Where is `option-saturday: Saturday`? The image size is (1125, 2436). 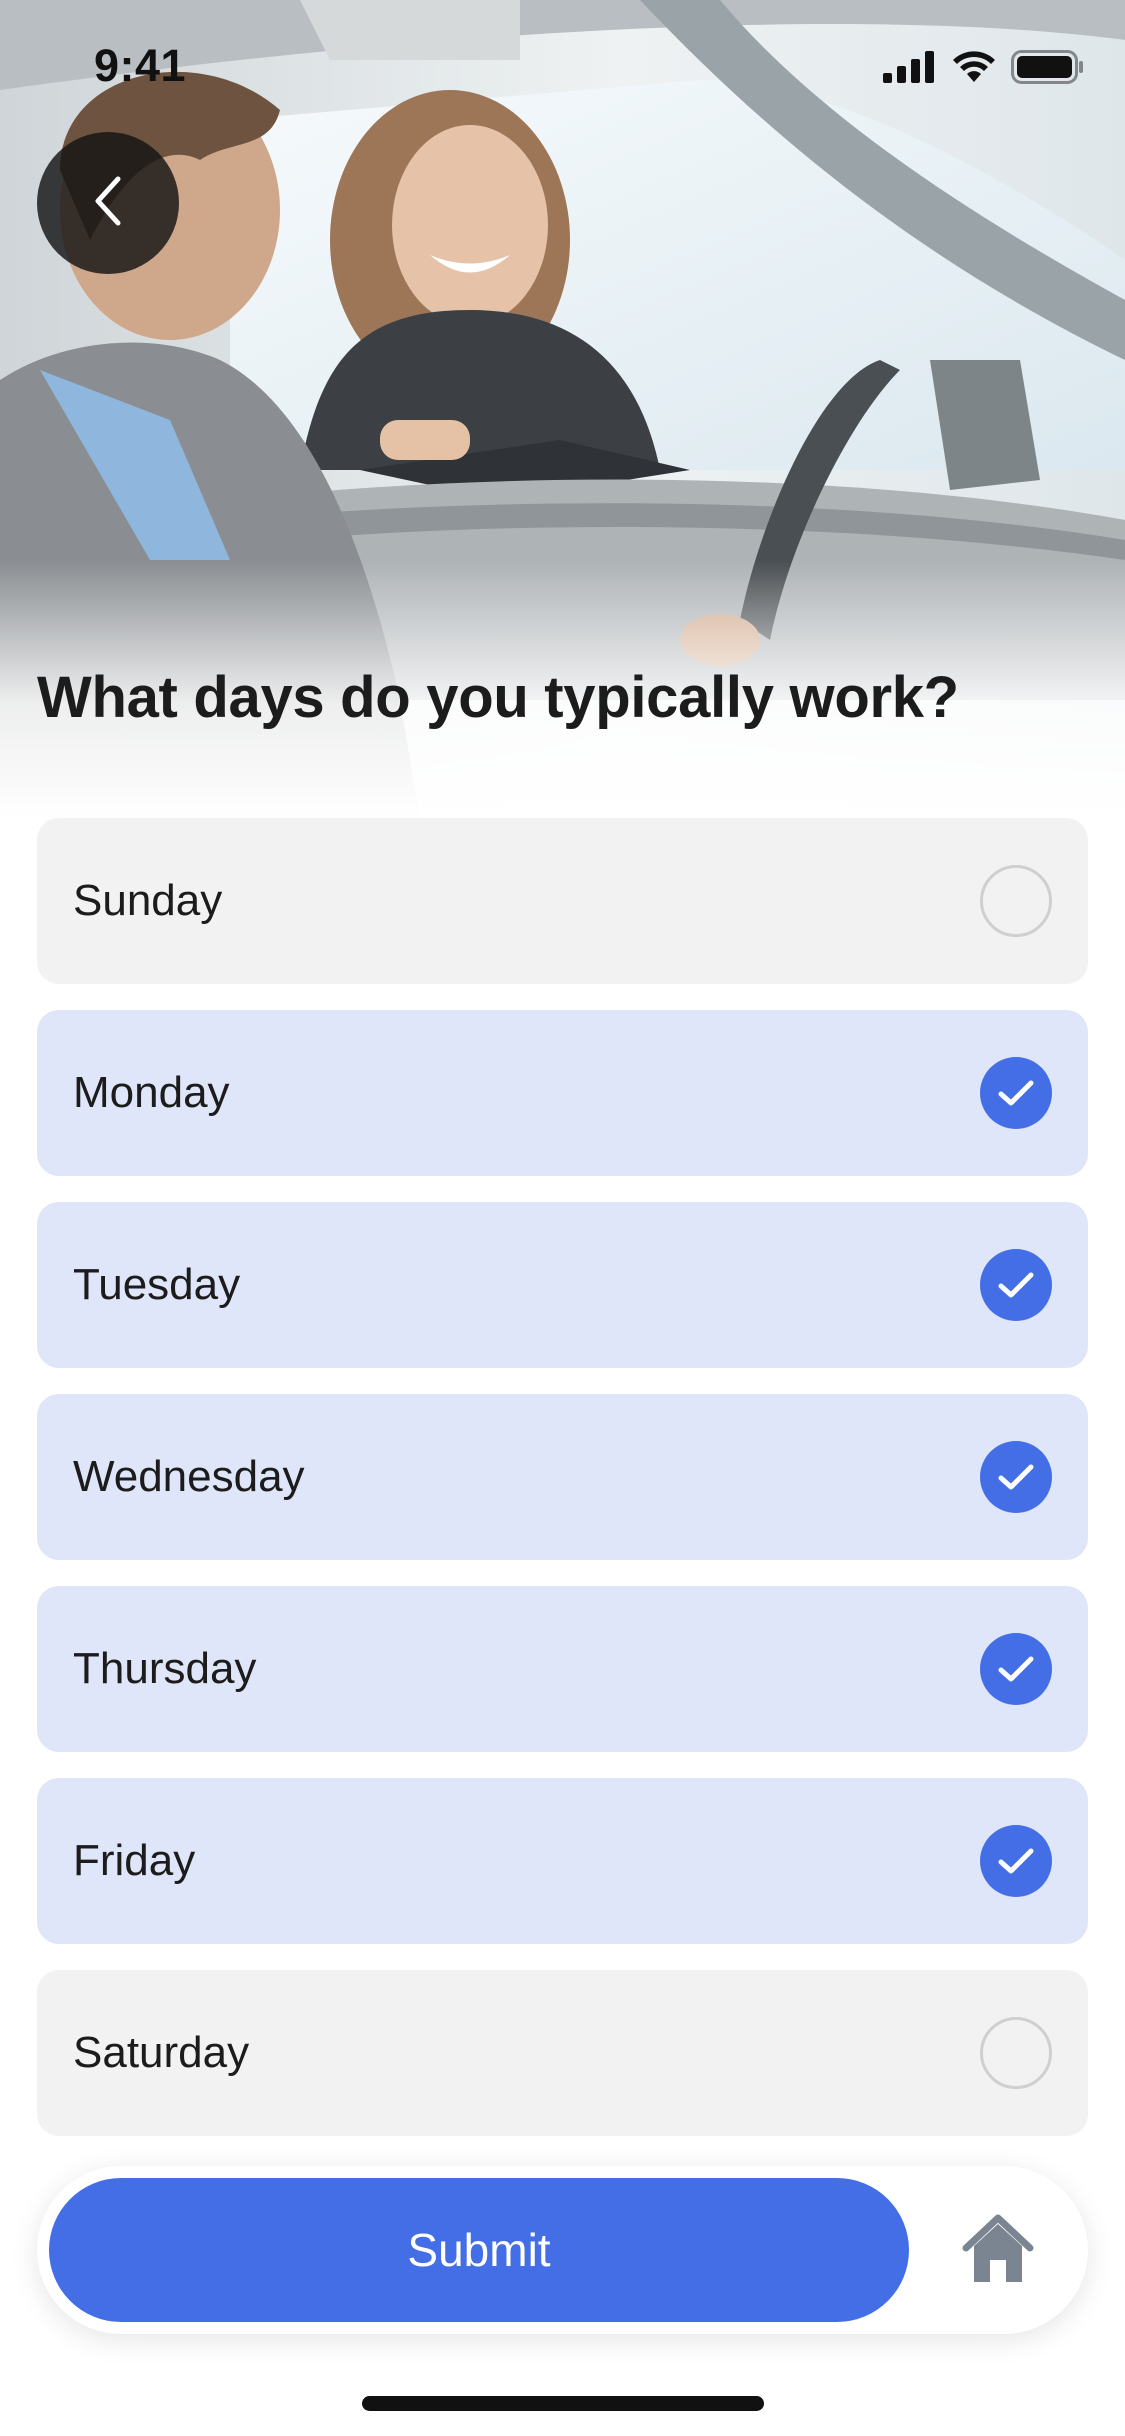
option-saturday: Saturday is located at coordinates (562, 2053).